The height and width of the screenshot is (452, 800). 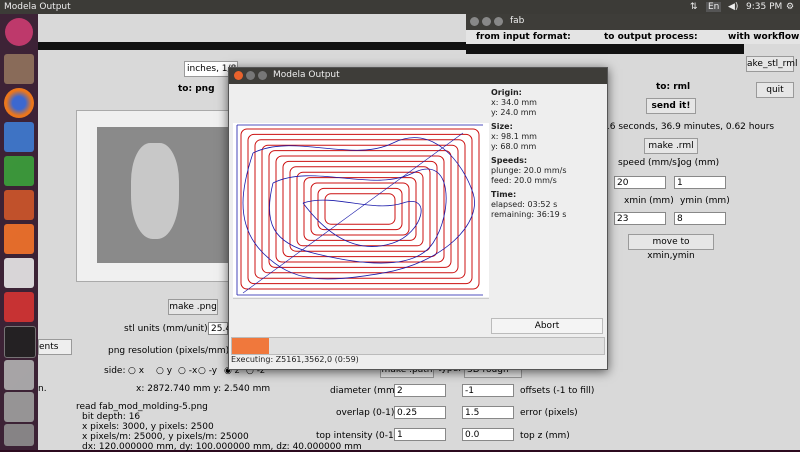 What do you see at coordinates (164, 371) in the screenshot?
I see `axis-radio-y: ○ y` at bounding box center [164, 371].